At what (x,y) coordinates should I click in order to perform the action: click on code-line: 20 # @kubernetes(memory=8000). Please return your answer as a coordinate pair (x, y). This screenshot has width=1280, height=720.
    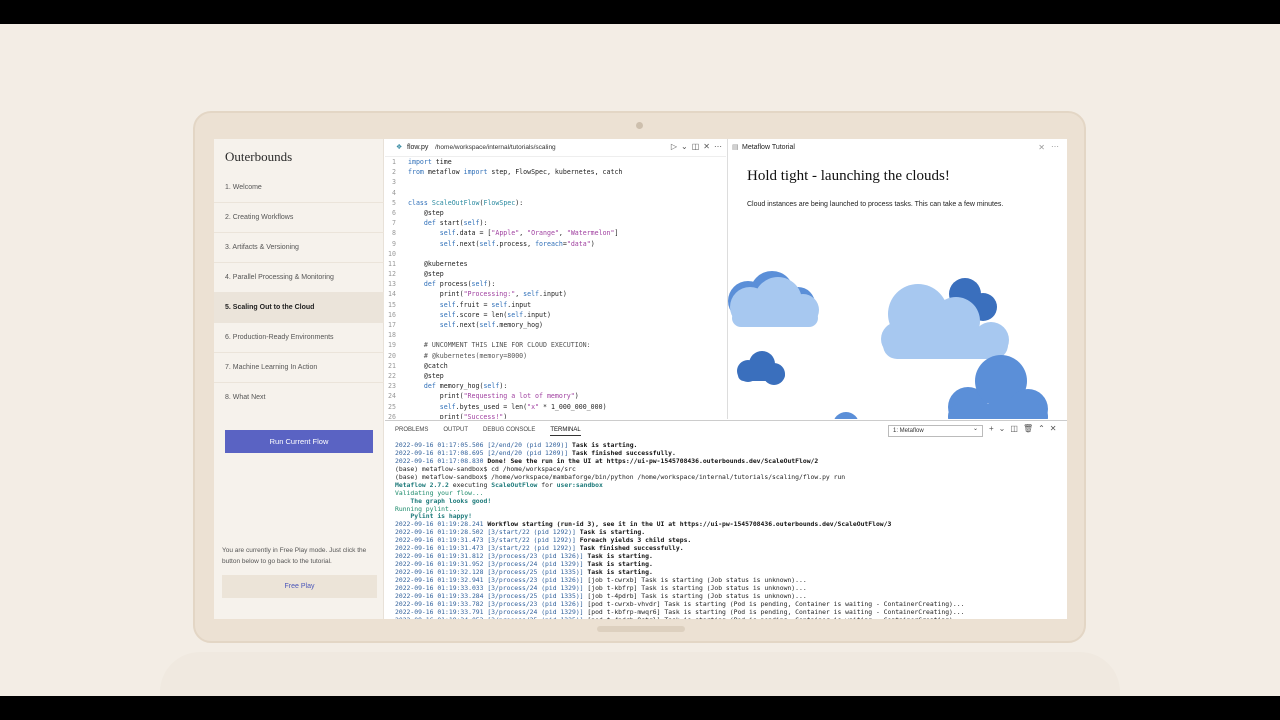
    Looking at the image, I should click on (555, 356).